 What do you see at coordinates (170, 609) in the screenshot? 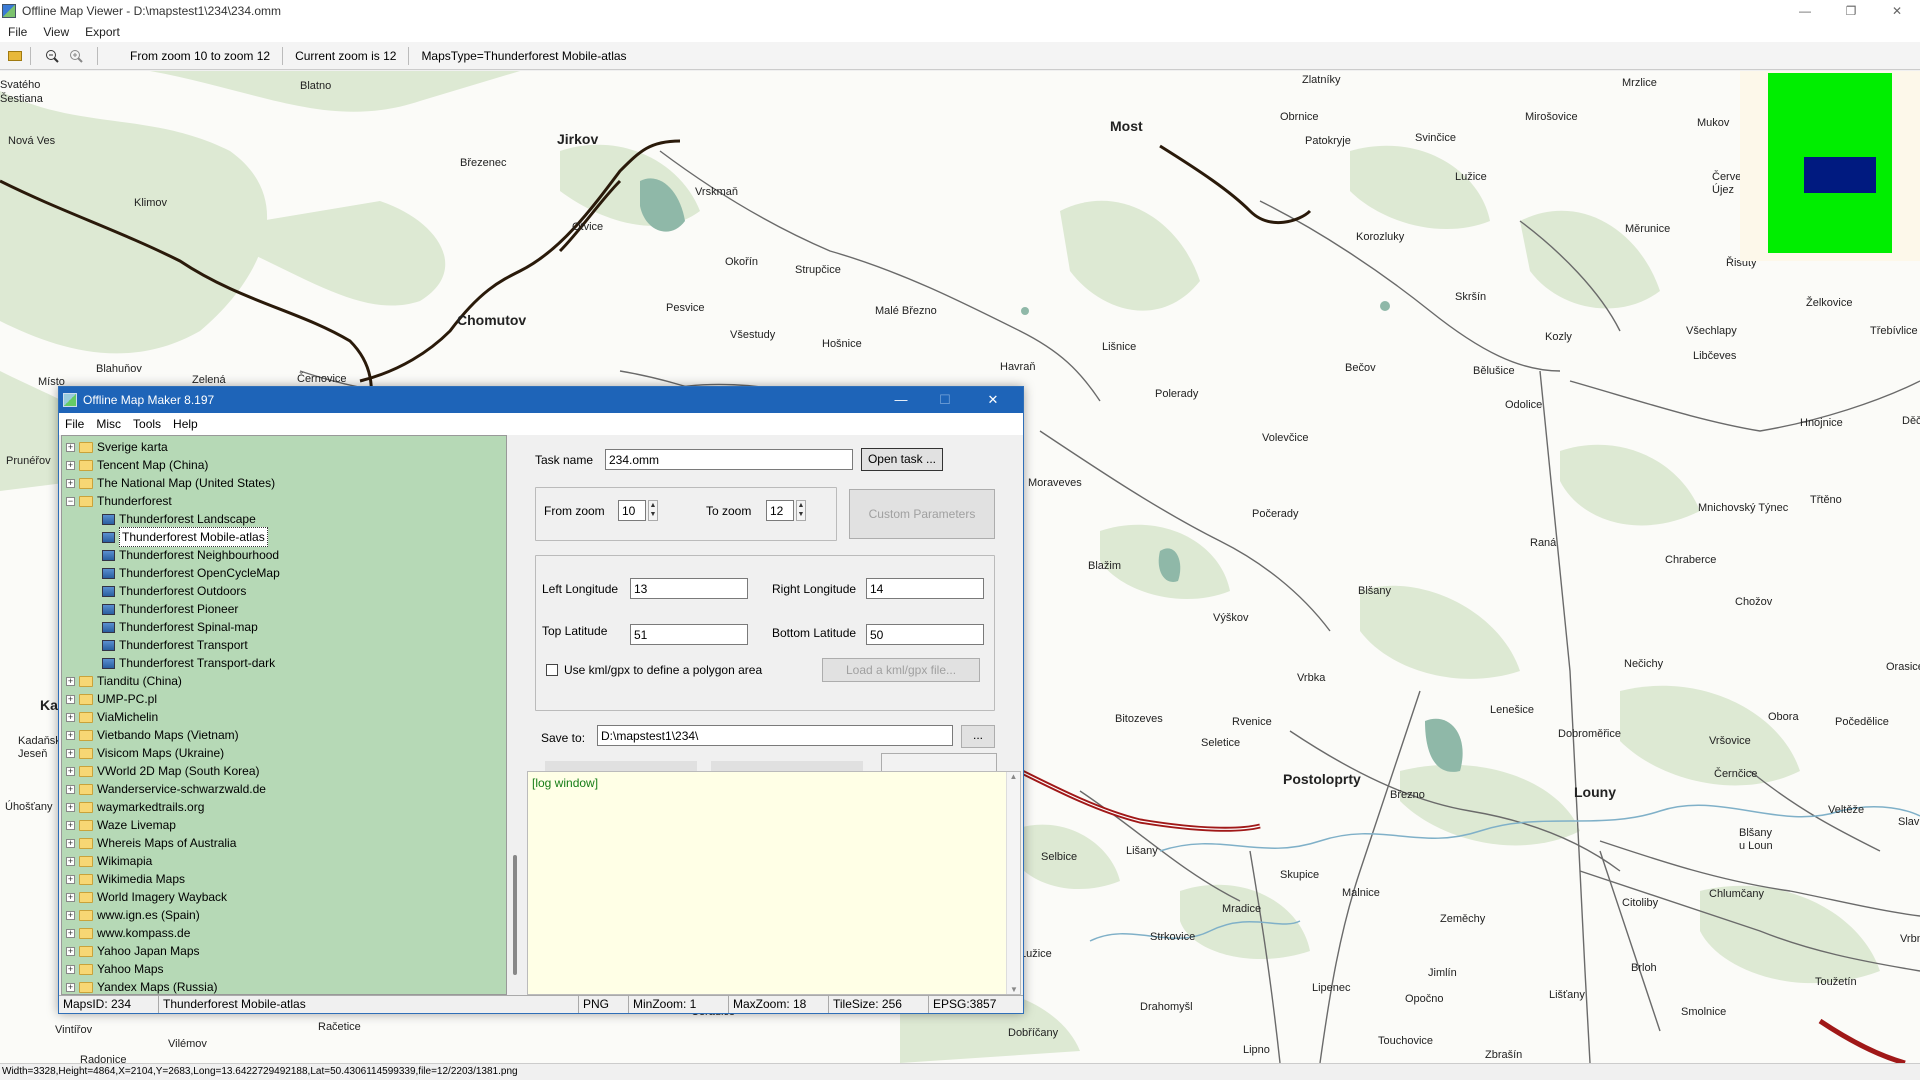
I see `tree-map-item: Thunderforest Pioneer` at bounding box center [170, 609].